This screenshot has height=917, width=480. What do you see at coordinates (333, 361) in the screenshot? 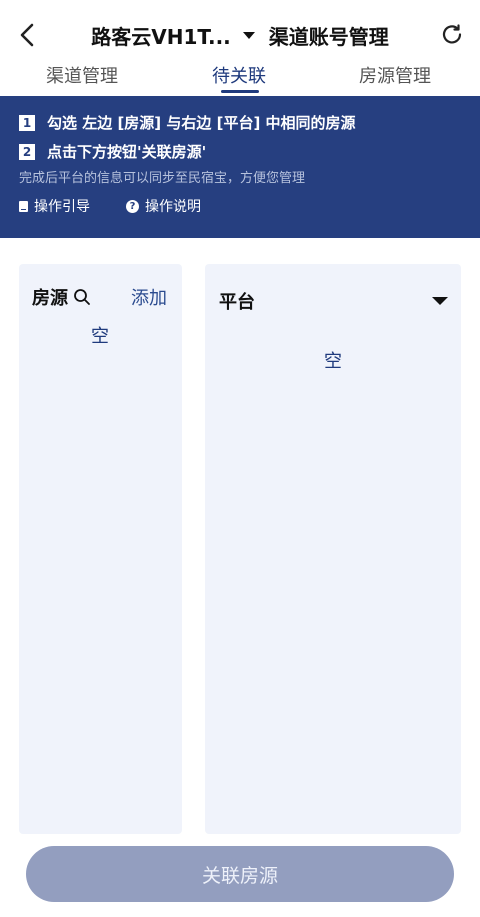
I see `platform-empty-text: 空` at bounding box center [333, 361].